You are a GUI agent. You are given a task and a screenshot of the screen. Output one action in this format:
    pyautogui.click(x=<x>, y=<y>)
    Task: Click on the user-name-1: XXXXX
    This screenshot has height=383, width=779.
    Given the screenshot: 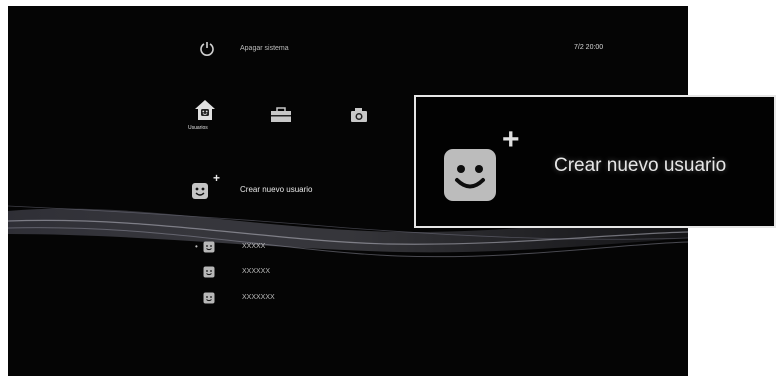 What is the action you would take?
    pyautogui.click(x=253, y=246)
    